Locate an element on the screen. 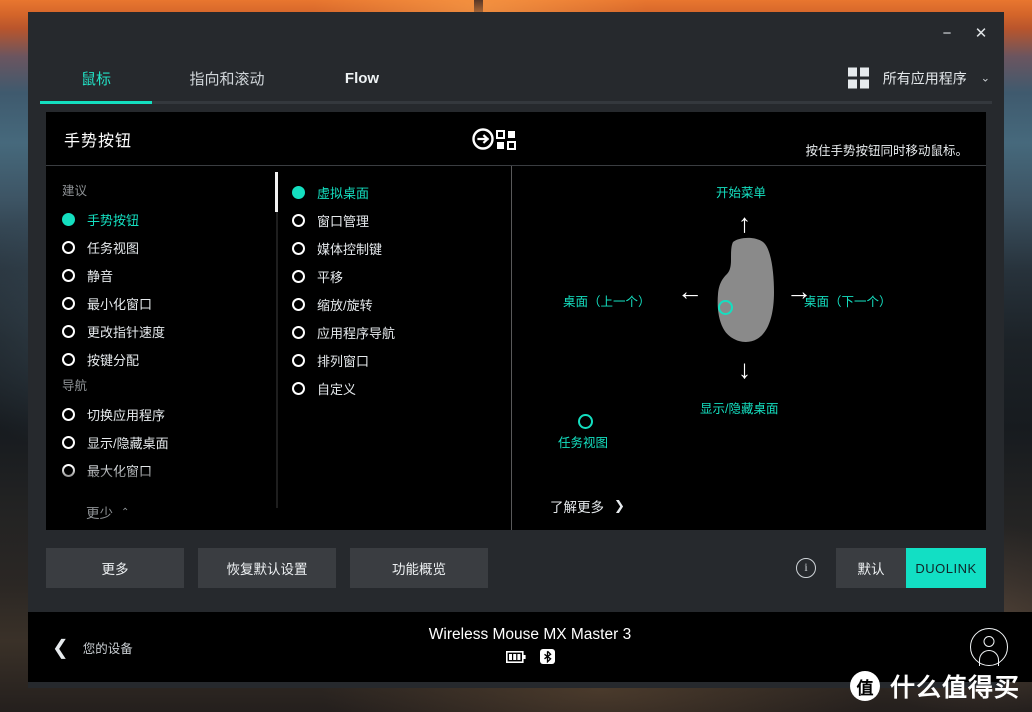 The height and width of the screenshot is (712, 1032). action-item-media-controls: 媒体控制键 is located at coordinates (401, 248).